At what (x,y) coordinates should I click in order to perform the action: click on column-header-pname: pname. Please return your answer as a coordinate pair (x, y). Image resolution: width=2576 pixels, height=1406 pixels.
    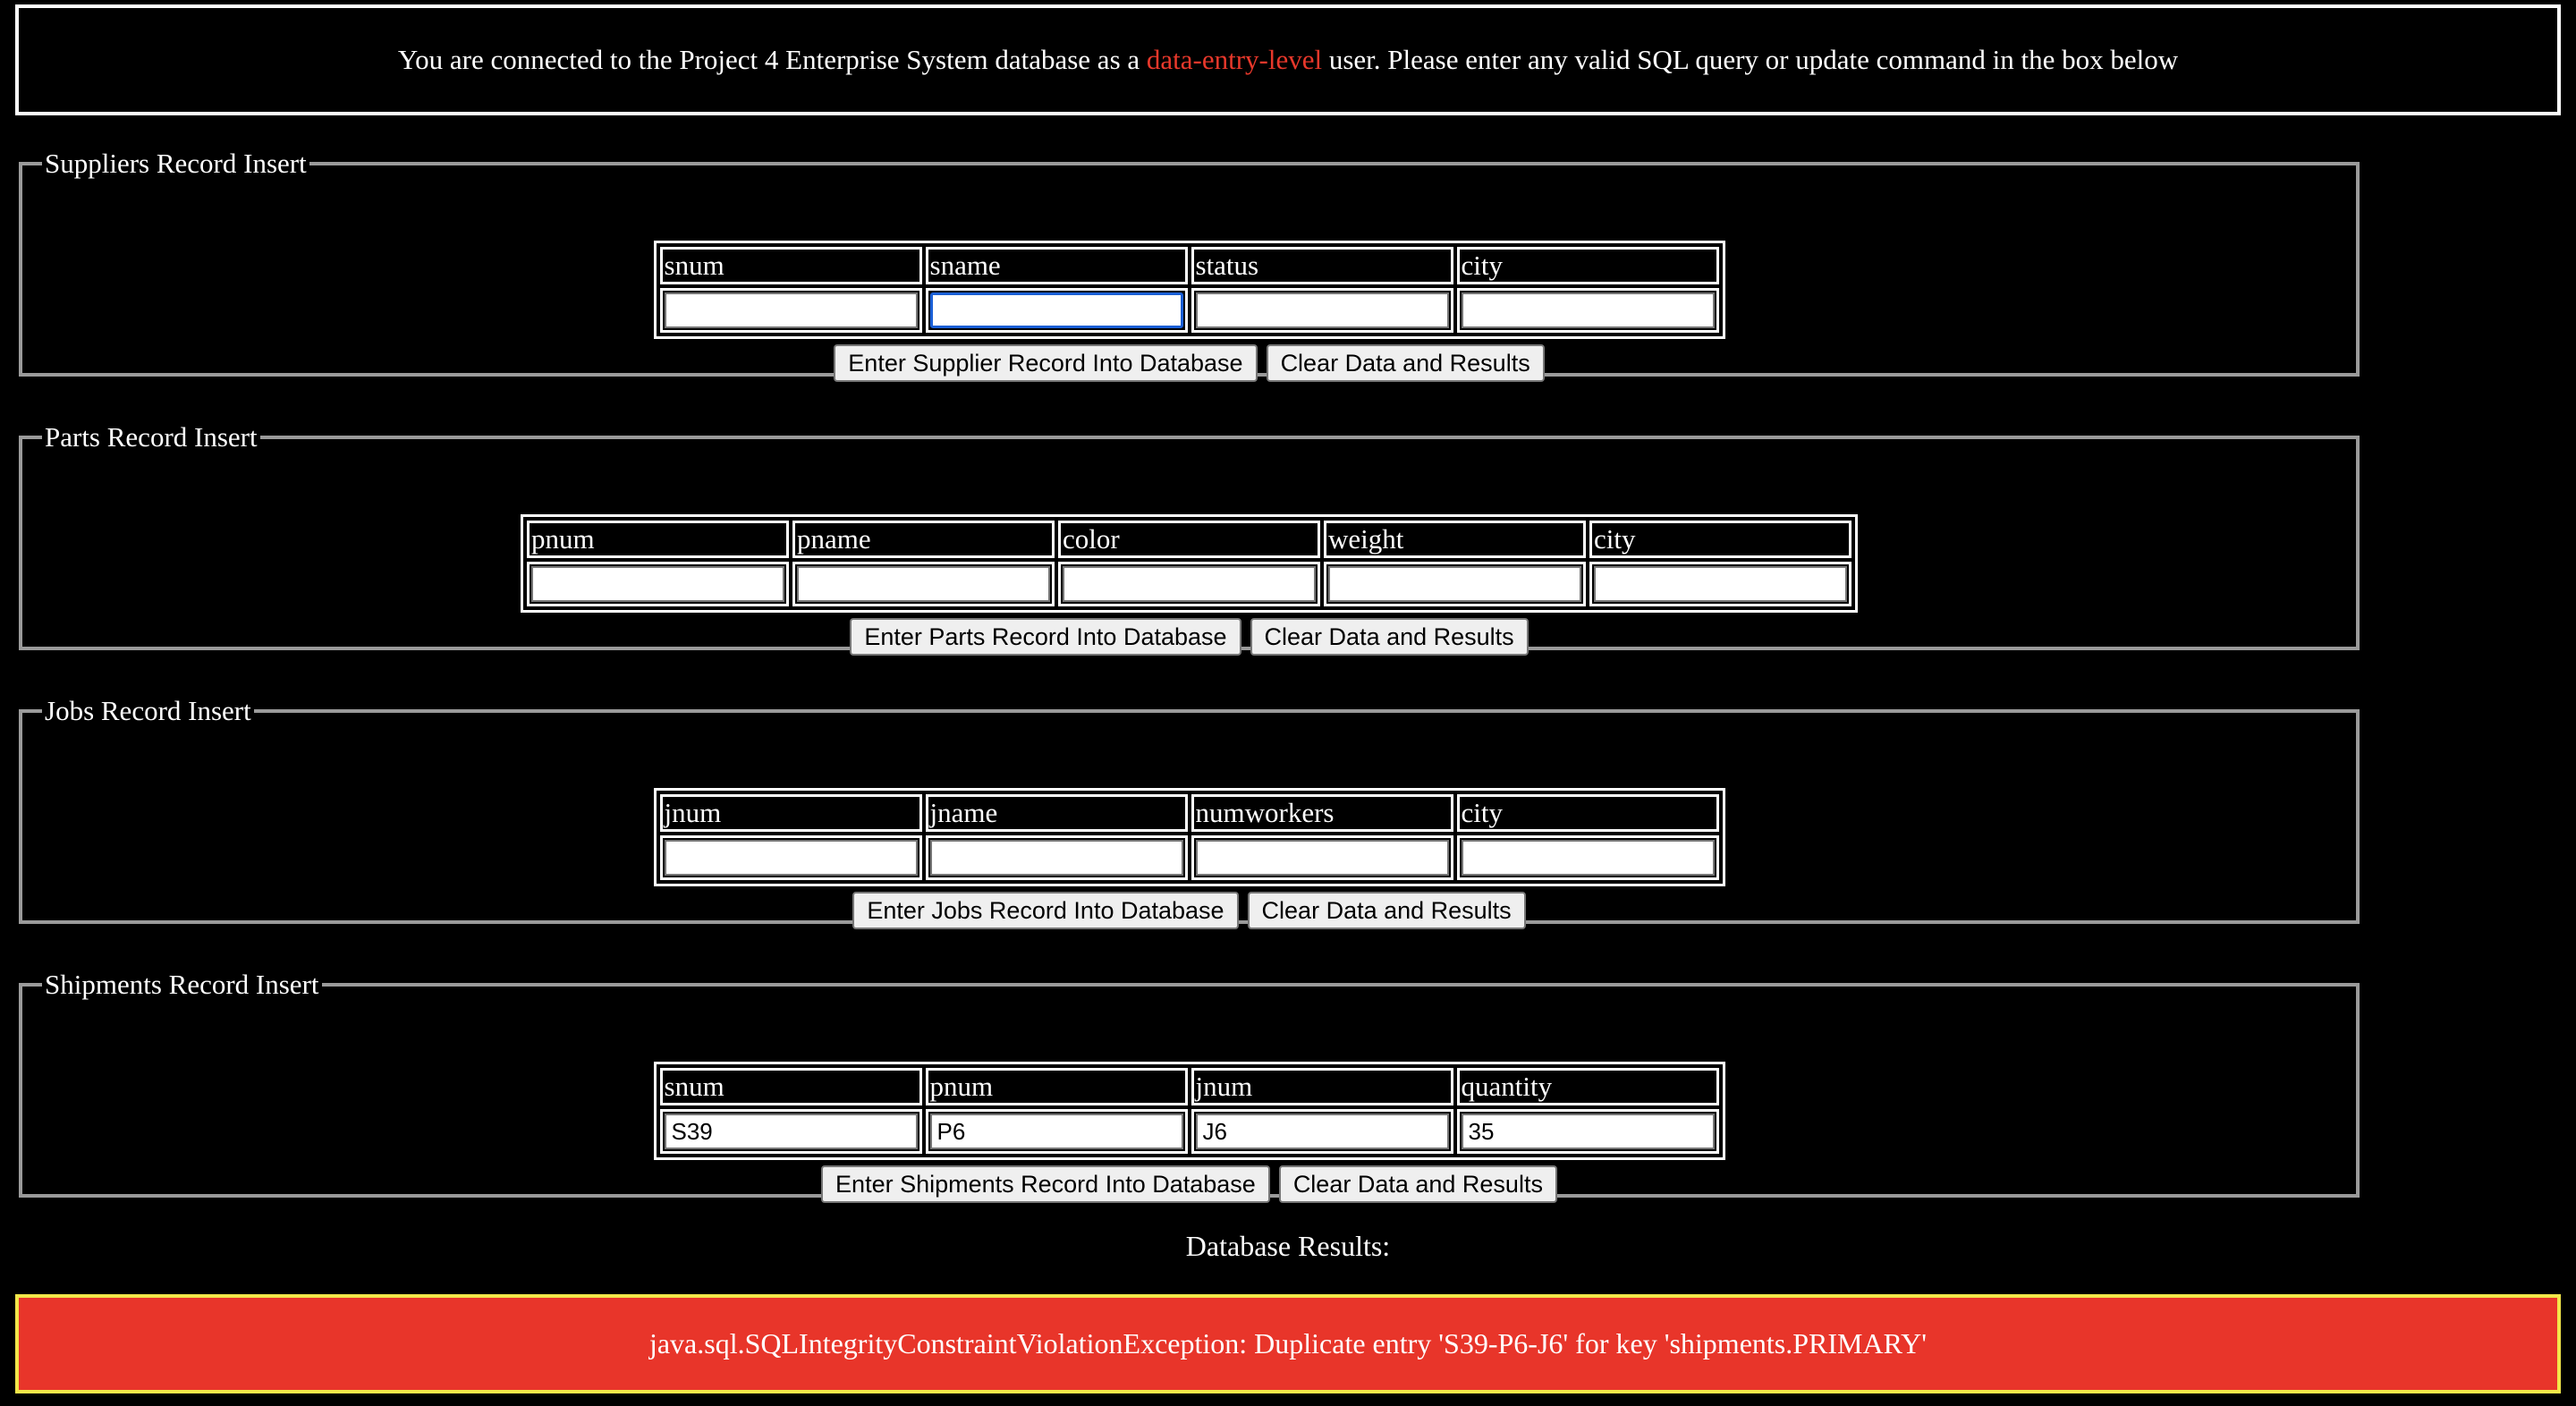
    Looking at the image, I should click on (923, 540).